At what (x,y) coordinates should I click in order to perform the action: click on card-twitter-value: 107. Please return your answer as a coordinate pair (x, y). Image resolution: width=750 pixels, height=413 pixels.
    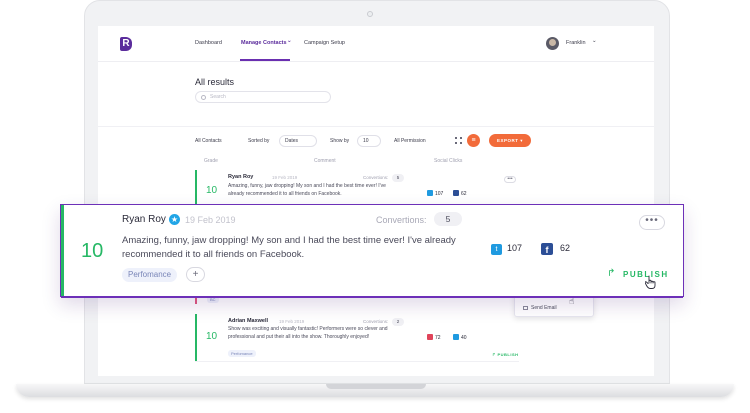
    Looking at the image, I should click on (515, 248).